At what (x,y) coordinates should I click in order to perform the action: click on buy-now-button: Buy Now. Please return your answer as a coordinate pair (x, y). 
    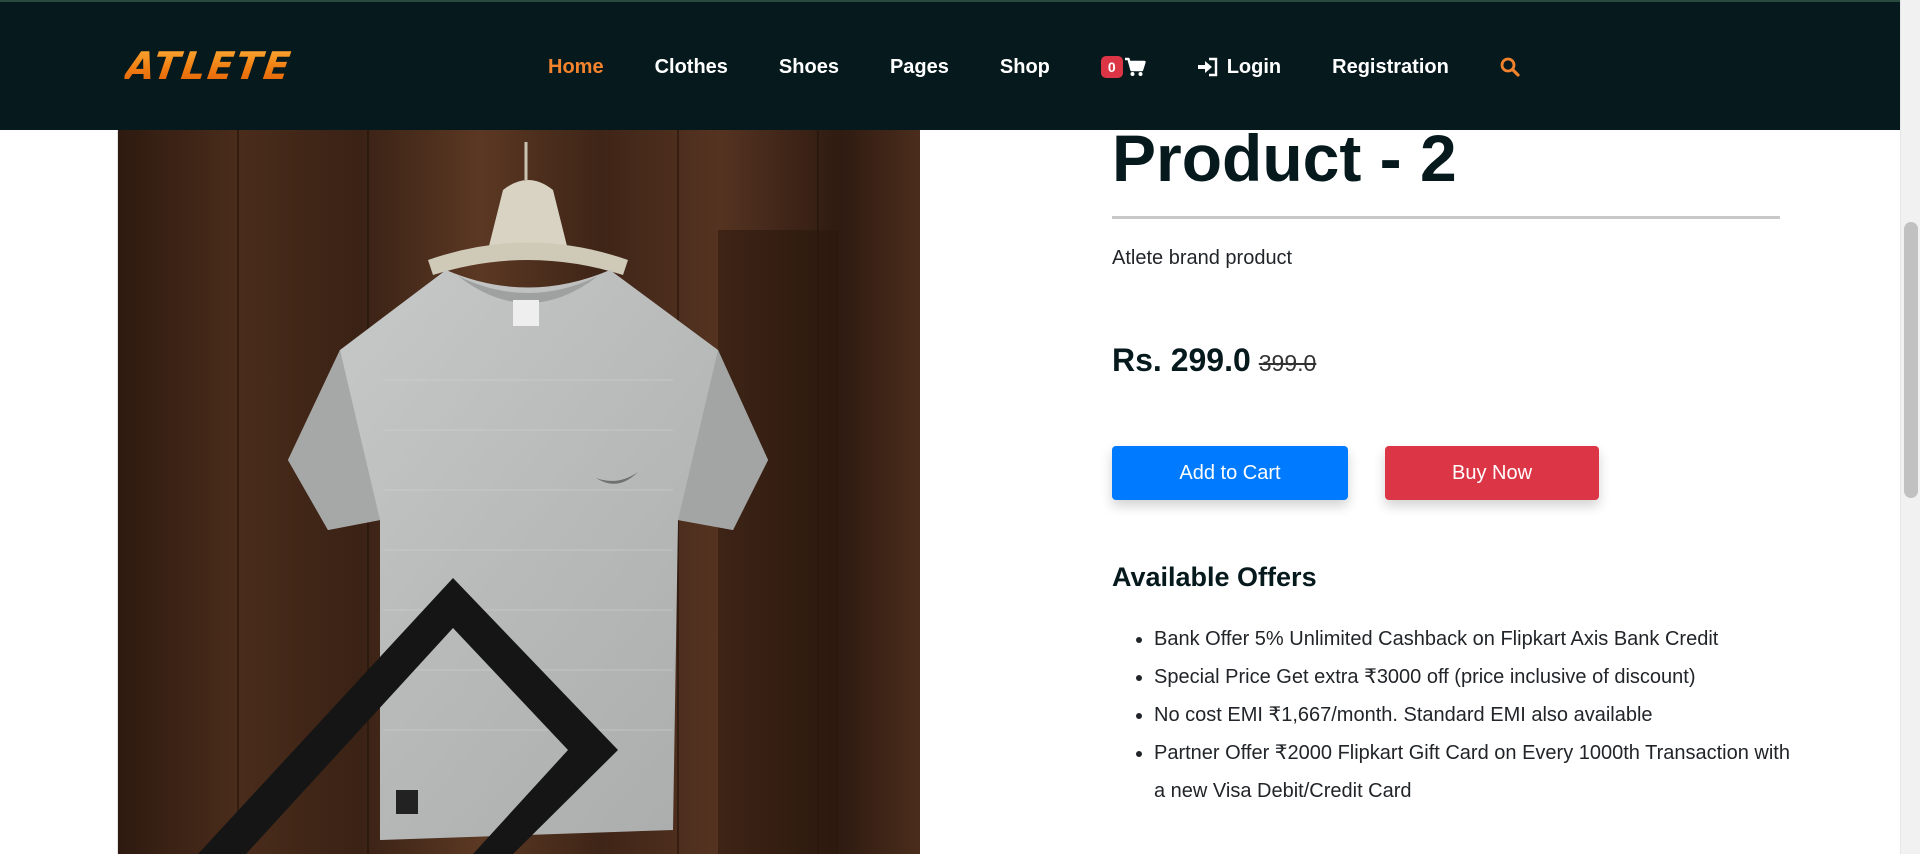
    Looking at the image, I should click on (1492, 473).